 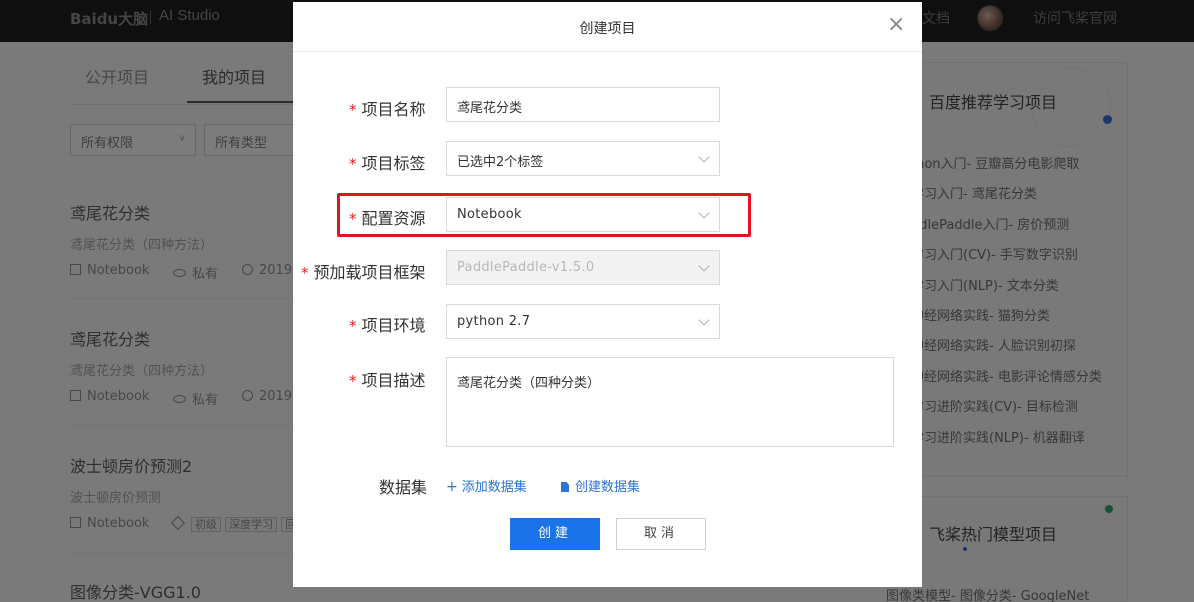 I want to click on file-icon, so click(x=565, y=487).